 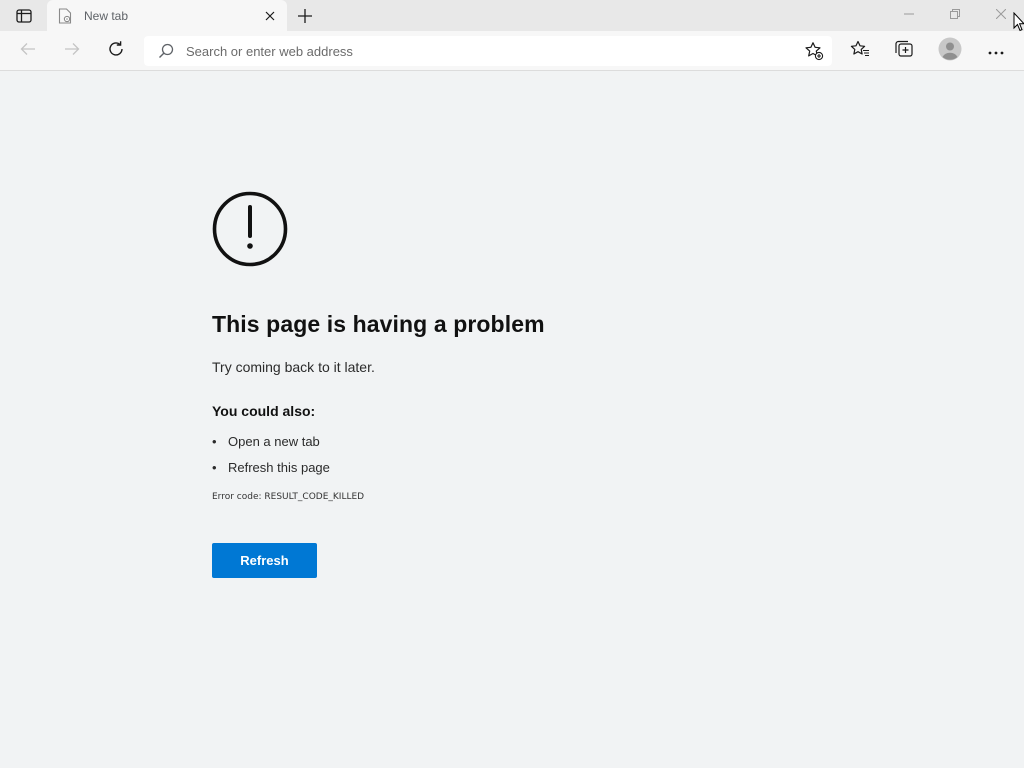 I want to click on suggestion-open-new-tab: Open a new tab, so click(x=274, y=441).